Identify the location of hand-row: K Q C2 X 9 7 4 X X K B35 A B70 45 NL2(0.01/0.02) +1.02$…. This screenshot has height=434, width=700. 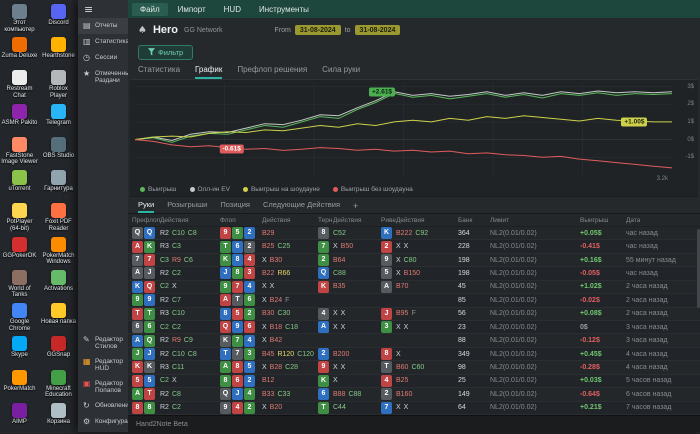
(414, 287).